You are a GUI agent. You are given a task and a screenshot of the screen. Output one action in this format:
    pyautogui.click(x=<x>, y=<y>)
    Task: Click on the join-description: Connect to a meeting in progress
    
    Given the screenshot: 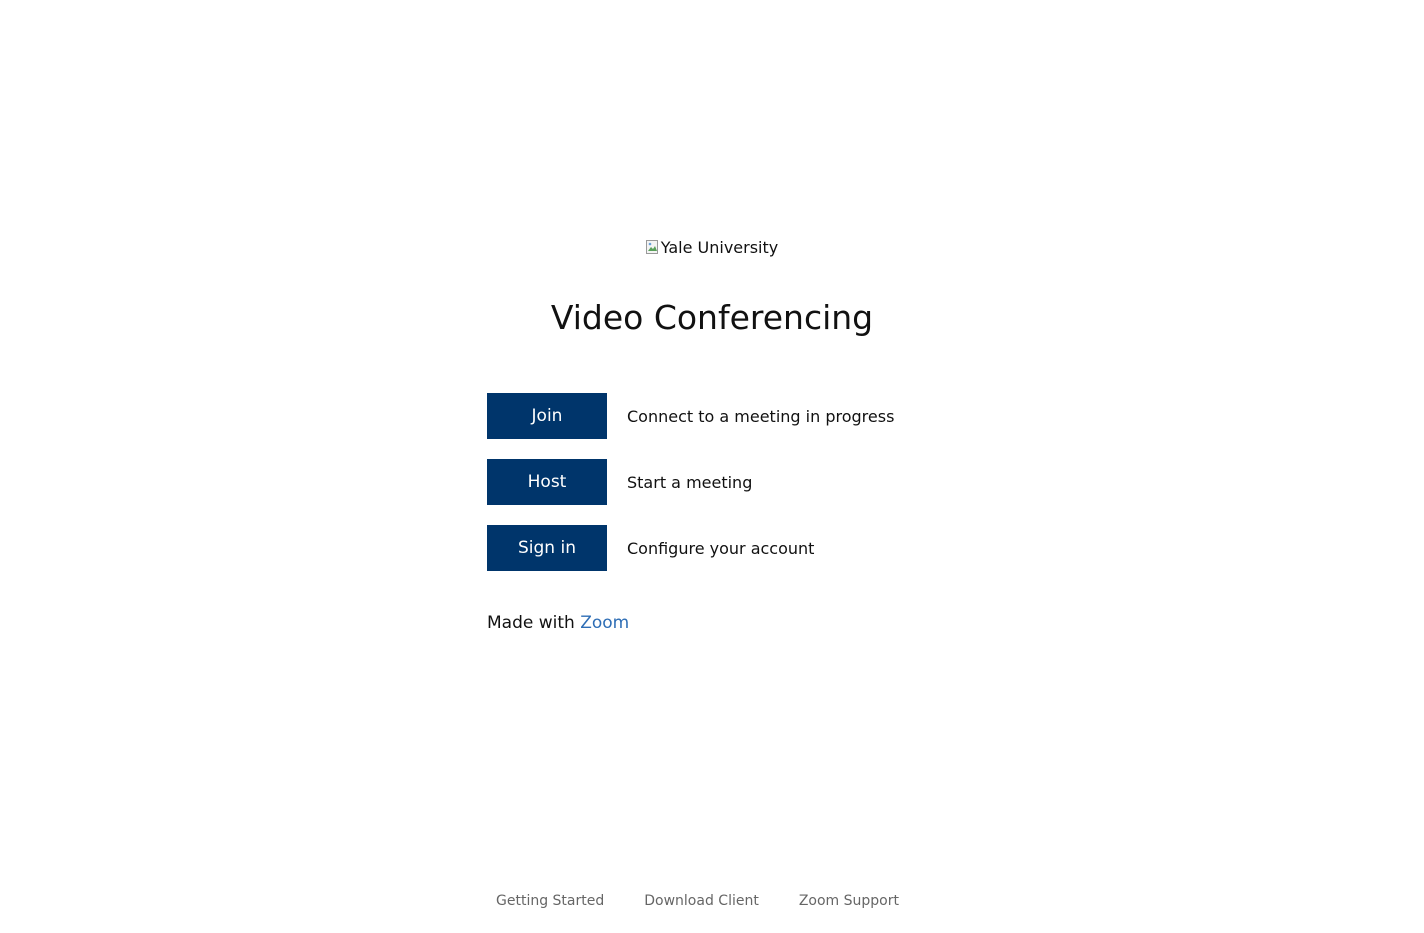 What is the action you would take?
    pyautogui.click(x=761, y=416)
    